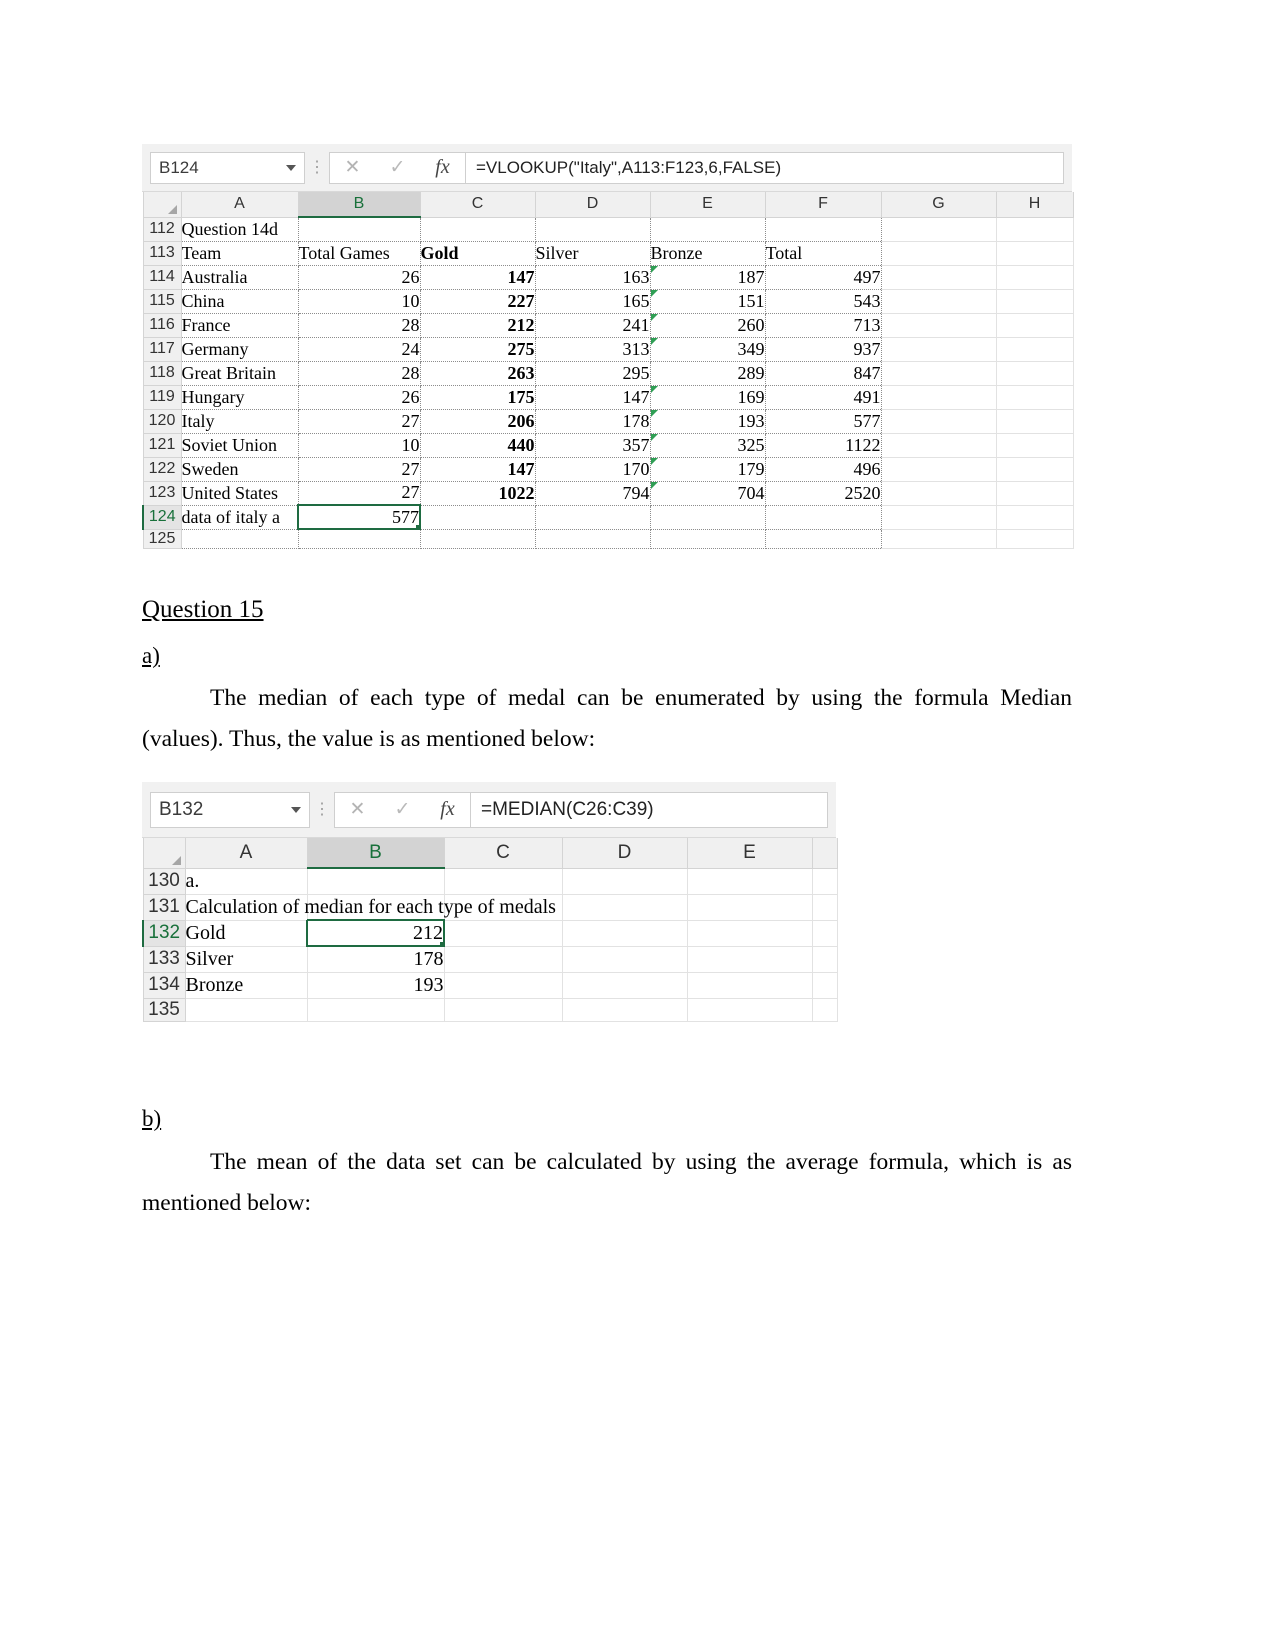 The image size is (1275, 1650). I want to click on cell-b132-selected: 212, so click(375, 933).